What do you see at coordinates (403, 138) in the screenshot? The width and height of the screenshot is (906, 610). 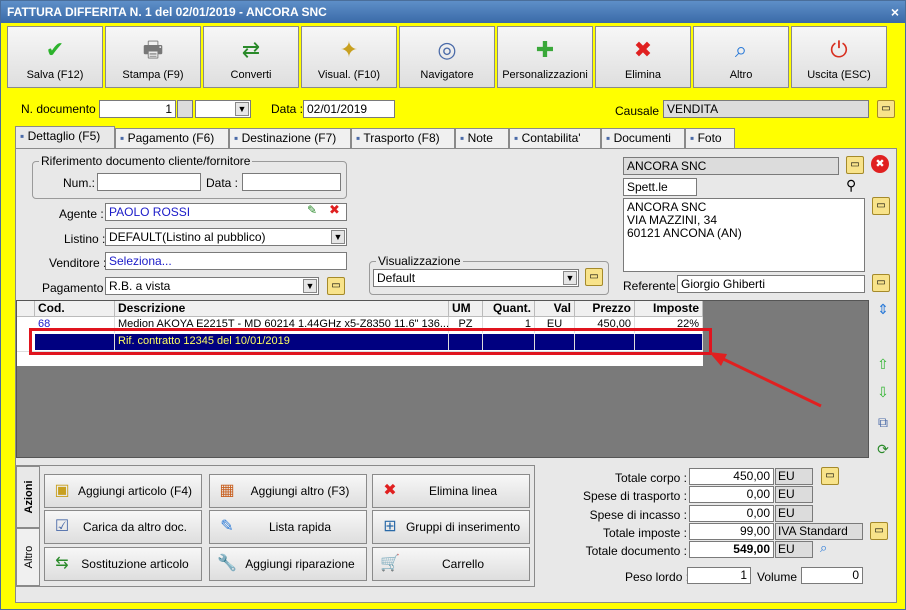 I see `tab-3: ▪ Trasporto (F8)` at bounding box center [403, 138].